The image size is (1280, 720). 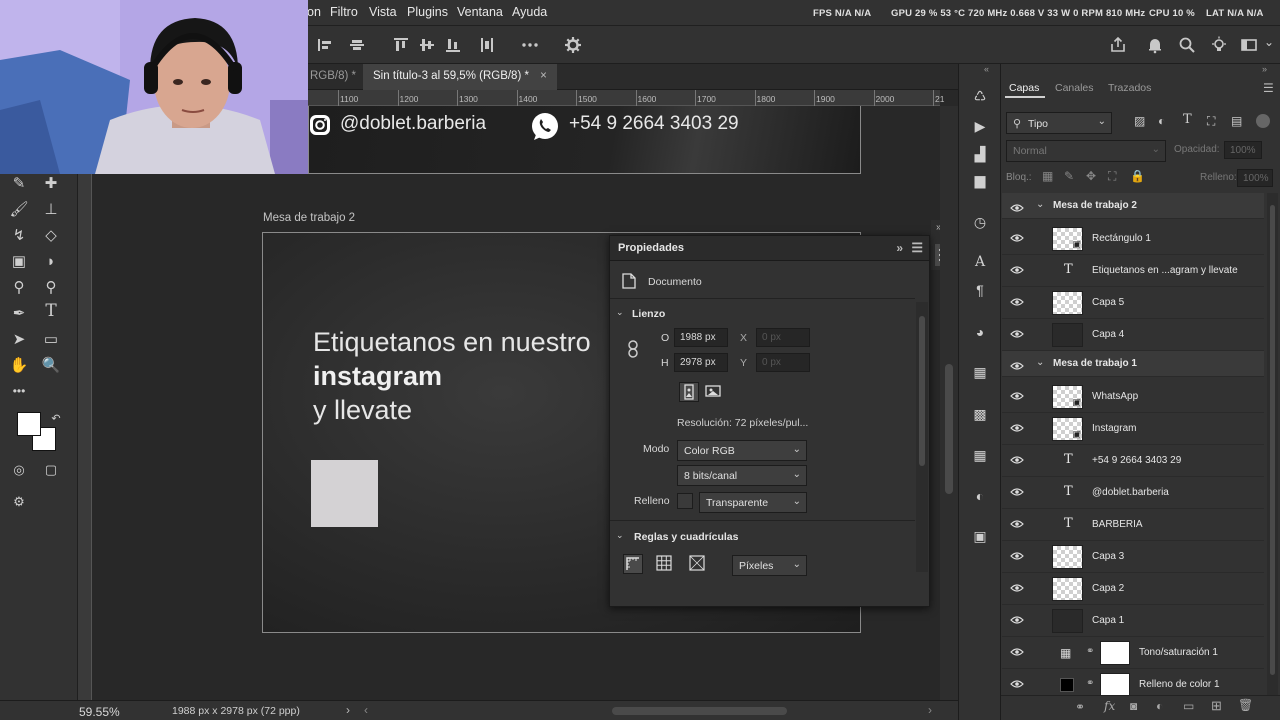 I want to click on lock-pixels-icon: ✎, so click(x=1069, y=176).